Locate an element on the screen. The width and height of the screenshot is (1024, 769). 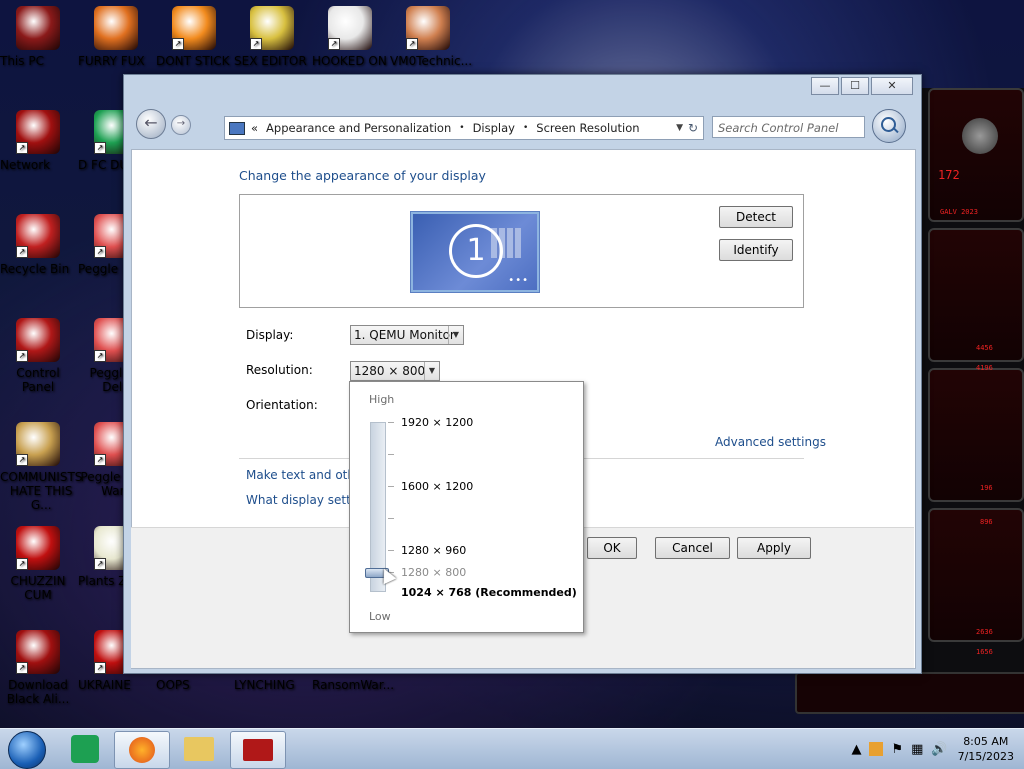
desktop-icon: ↗ Network is located at coordinates (38, 141).